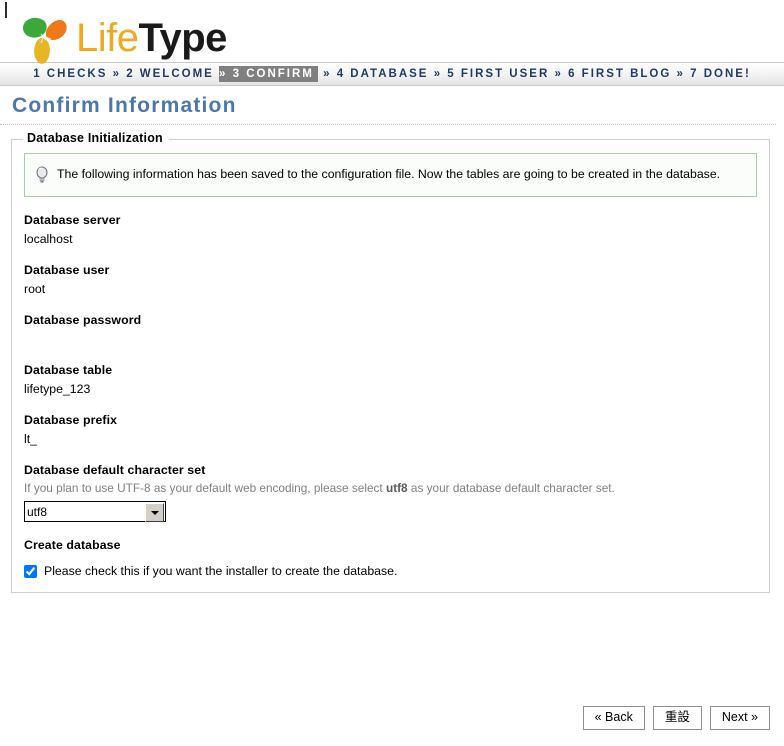  Describe the element at coordinates (72, 545) in the screenshot. I see `field-label: Create database` at that location.